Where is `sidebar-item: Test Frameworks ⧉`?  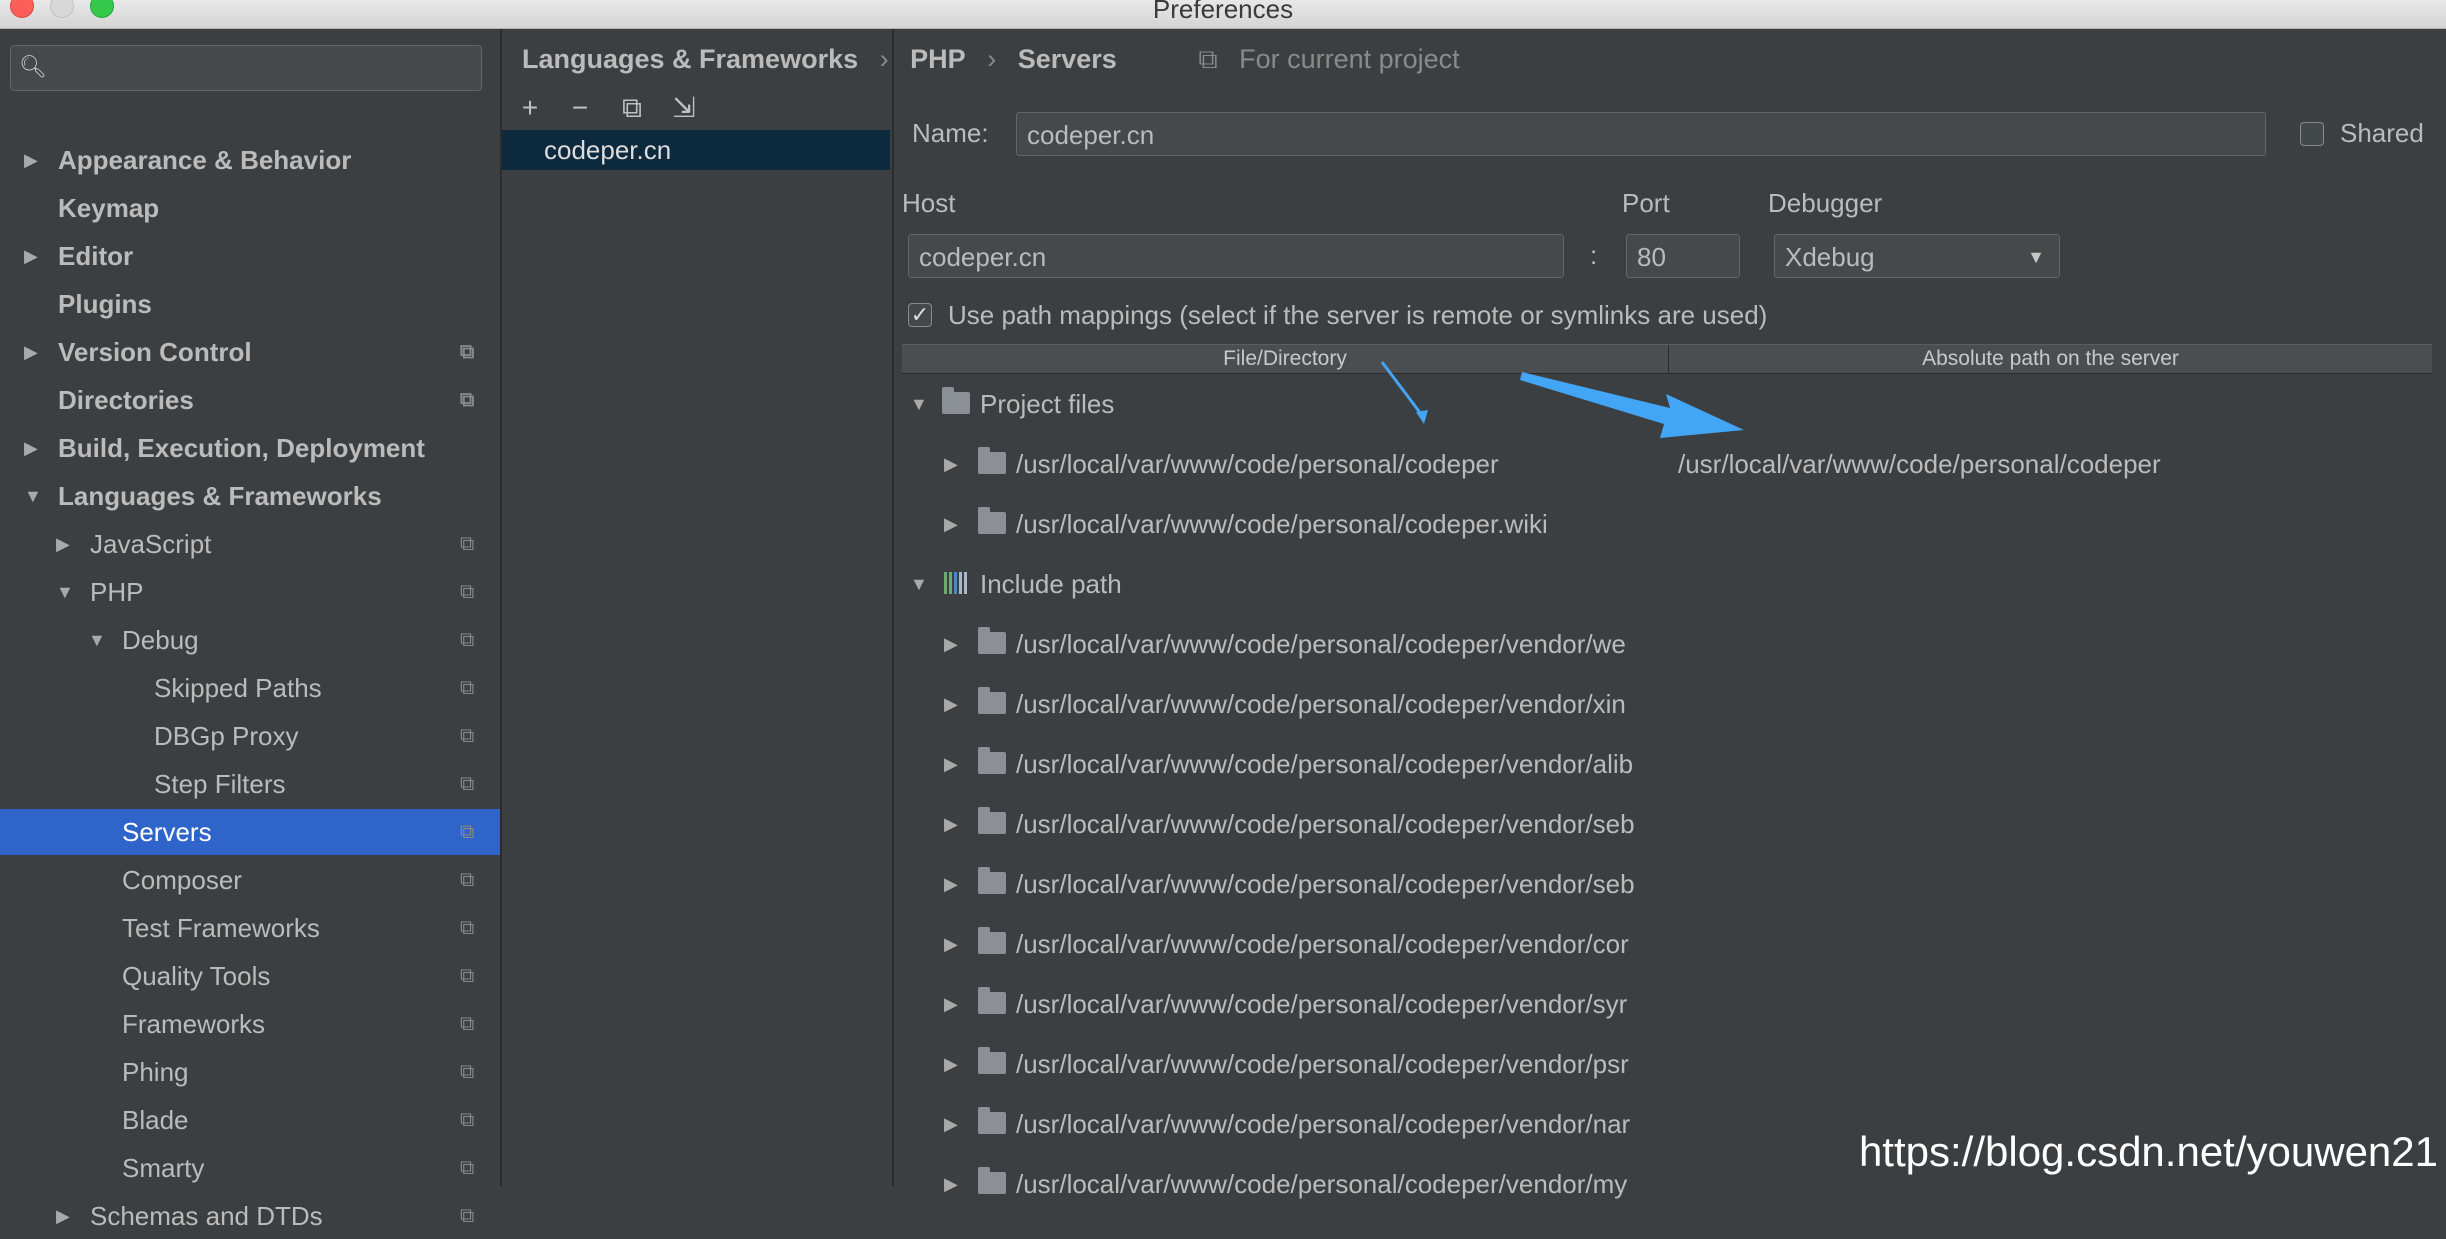
sidebar-item: Test Frameworks ⧉ is located at coordinates (250, 928).